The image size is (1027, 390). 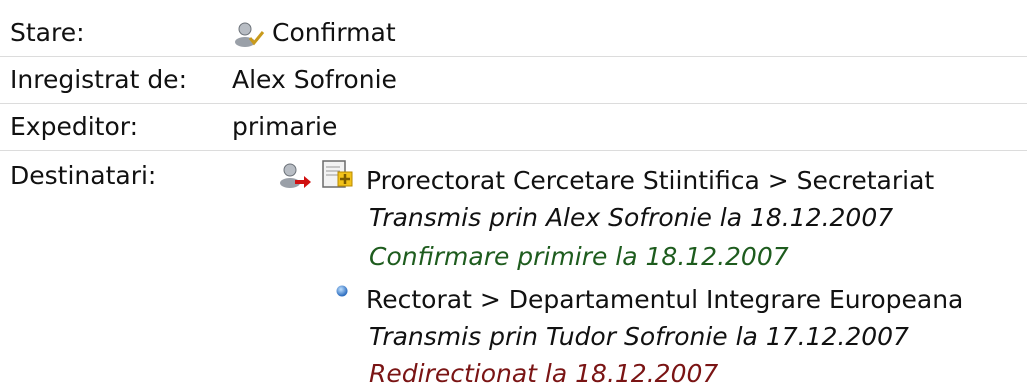 What do you see at coordinates (513, 34) in the screenshot?
I see `row-stare: Stare: Confirmat` at bounding box center [513, 34].